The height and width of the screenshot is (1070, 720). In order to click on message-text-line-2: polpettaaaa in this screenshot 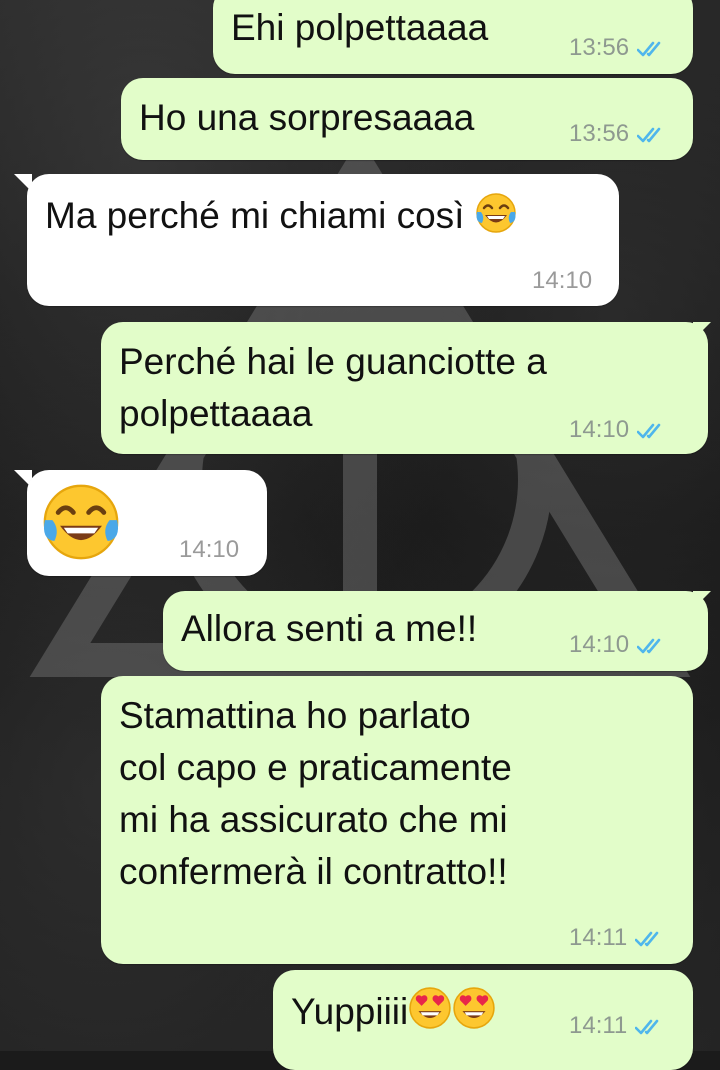, I will do `click(216, 413)`.